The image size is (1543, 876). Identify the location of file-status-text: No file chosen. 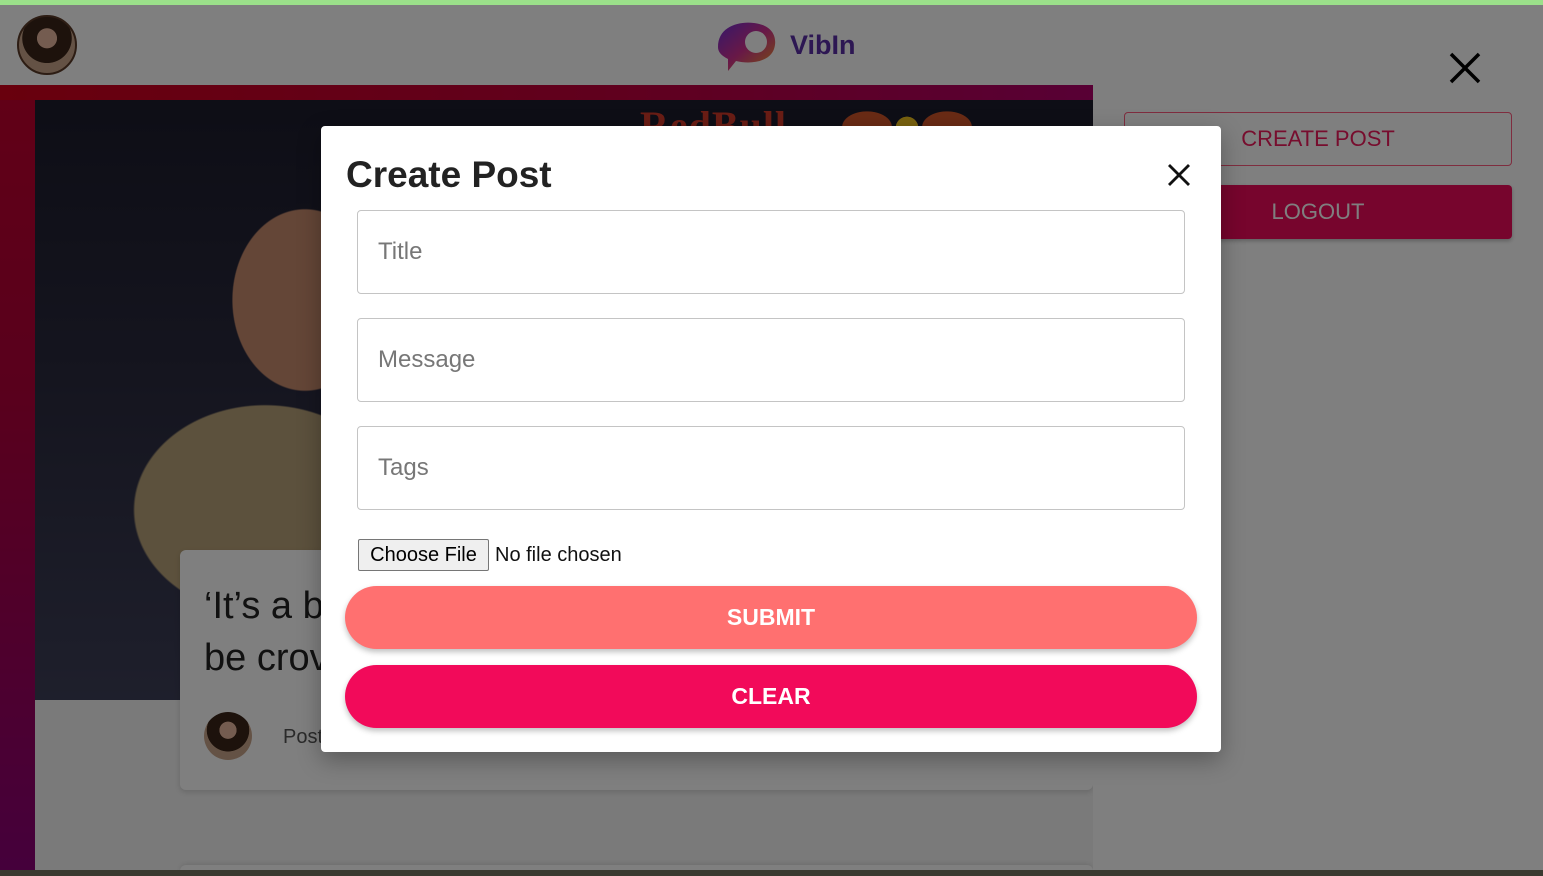
(558, 554).